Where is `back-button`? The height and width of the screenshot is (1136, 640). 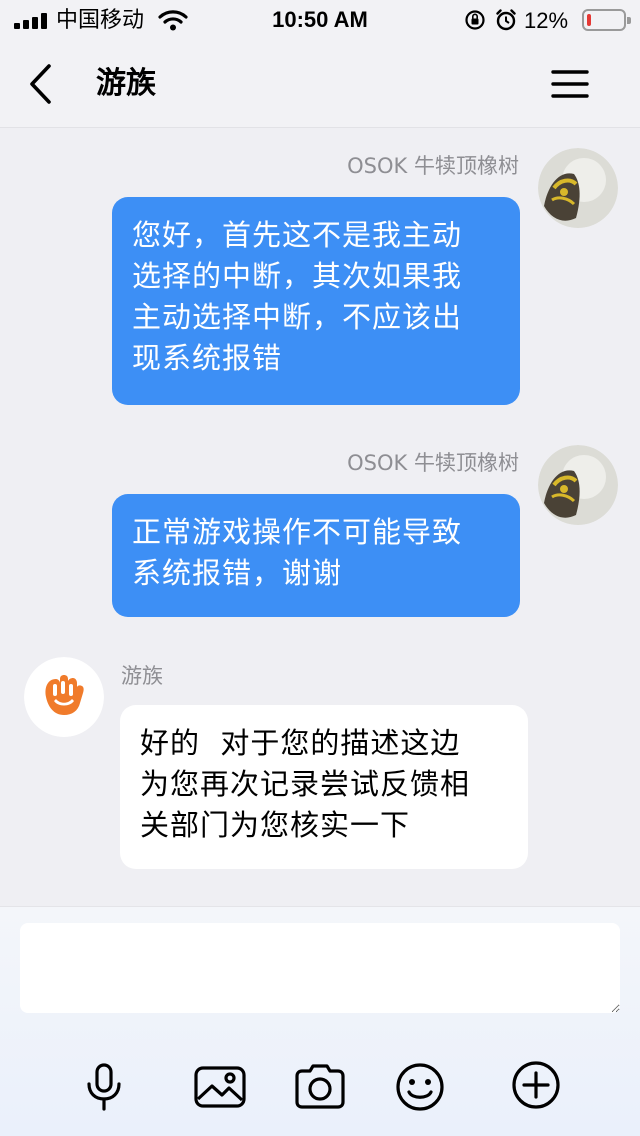
back-button is located at coordinates (42, 84).